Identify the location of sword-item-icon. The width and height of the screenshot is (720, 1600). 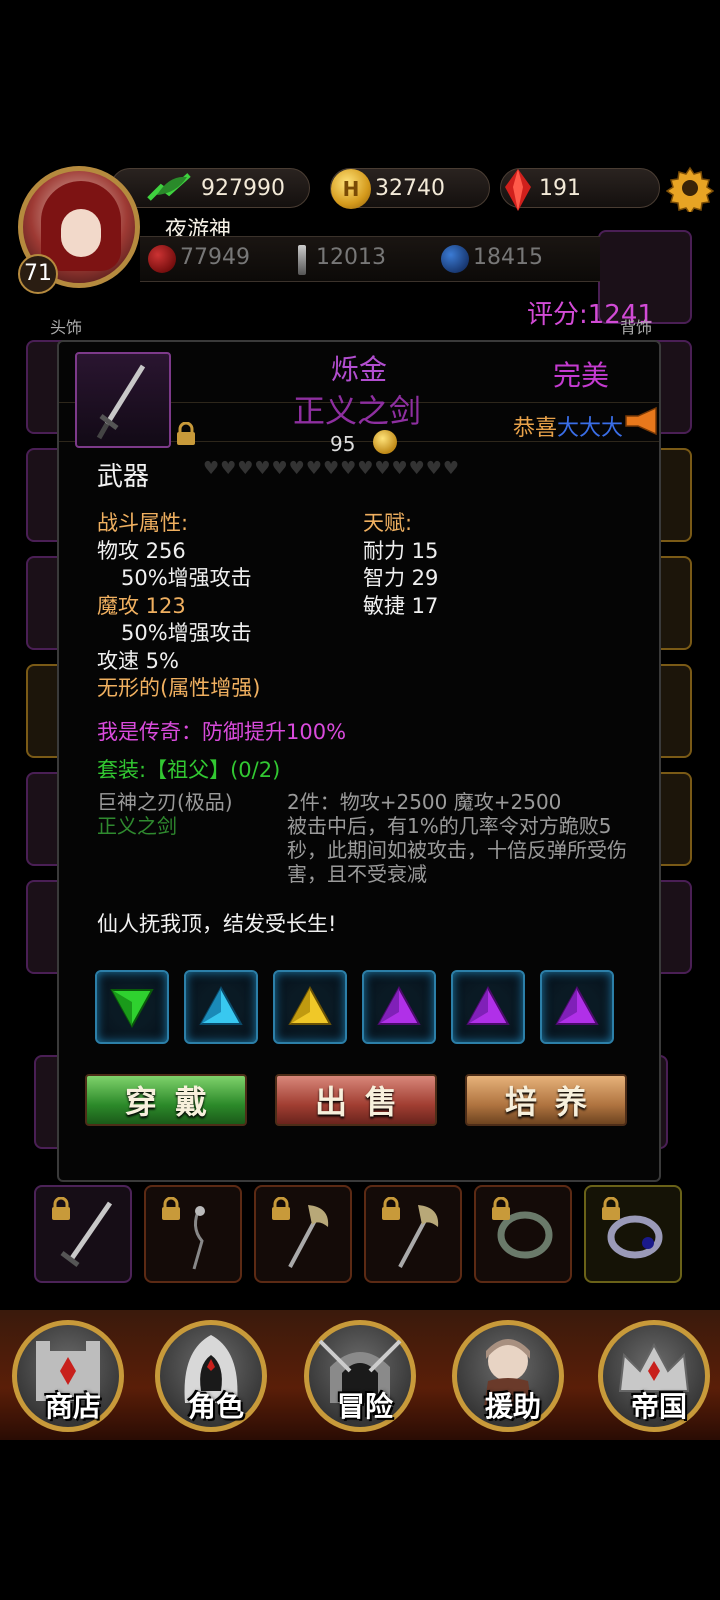
(121, 402).